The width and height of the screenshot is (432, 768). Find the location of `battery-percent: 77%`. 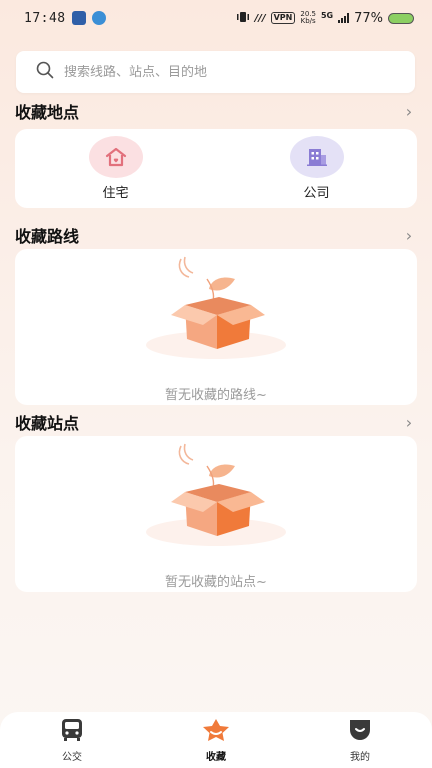

battery-percent: 77% is located at coordinates (368, 18).